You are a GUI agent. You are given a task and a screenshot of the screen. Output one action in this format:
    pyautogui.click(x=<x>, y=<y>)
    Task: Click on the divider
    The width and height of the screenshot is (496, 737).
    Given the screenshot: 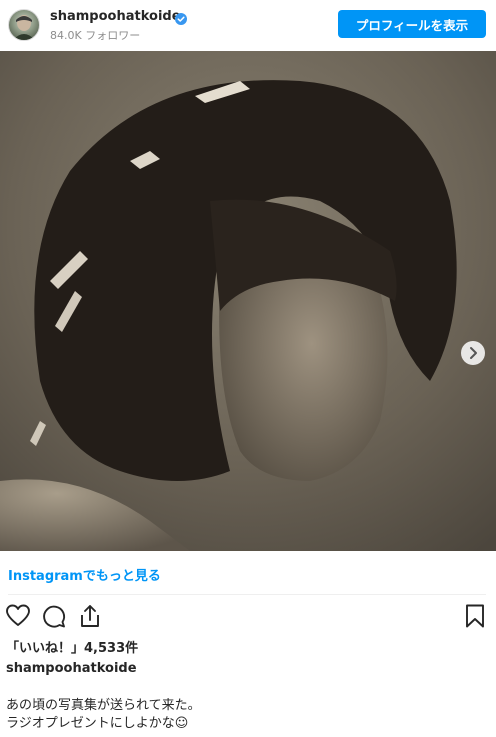 What is the action you would take?
    pyautogui.click(x=247, y=594)
    